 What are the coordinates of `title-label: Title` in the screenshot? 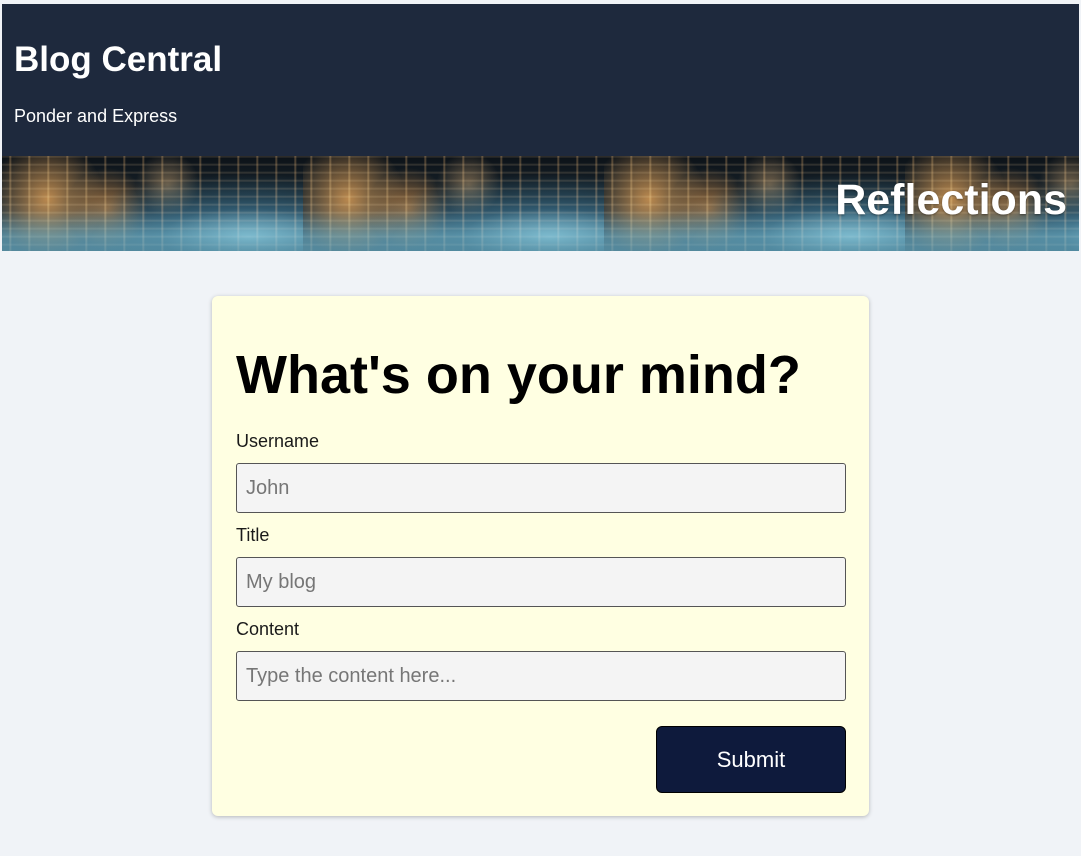 It's located at (253, 535).